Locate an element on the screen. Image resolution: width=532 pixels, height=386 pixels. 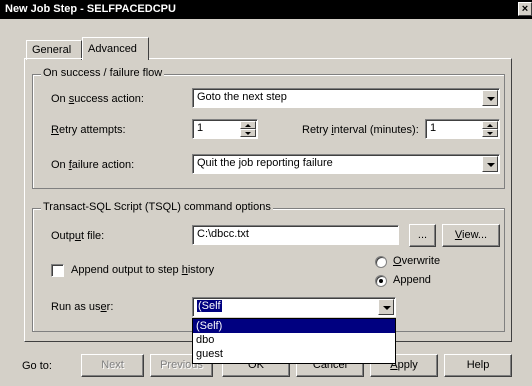
overwrite-radio is located at coordinates (381, 262).